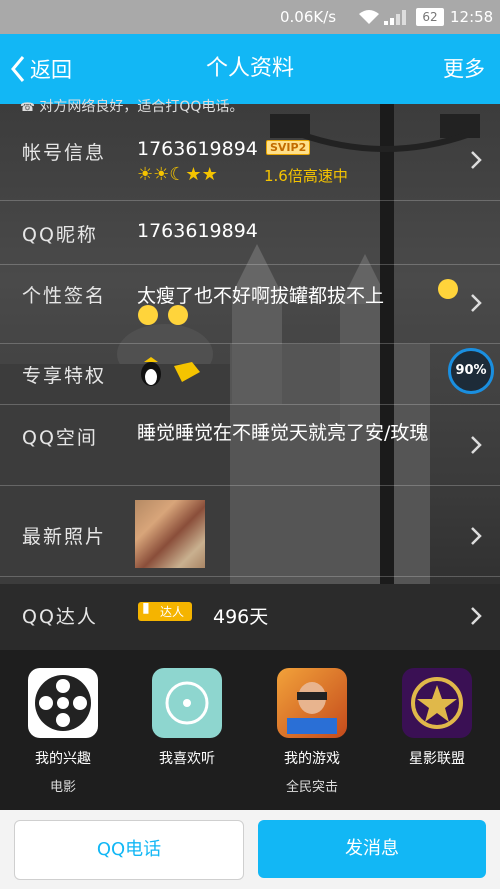 The height and width of the screenshot is (889, 500). I want to click on nickname-value: 1763619894, so click(197, 231).